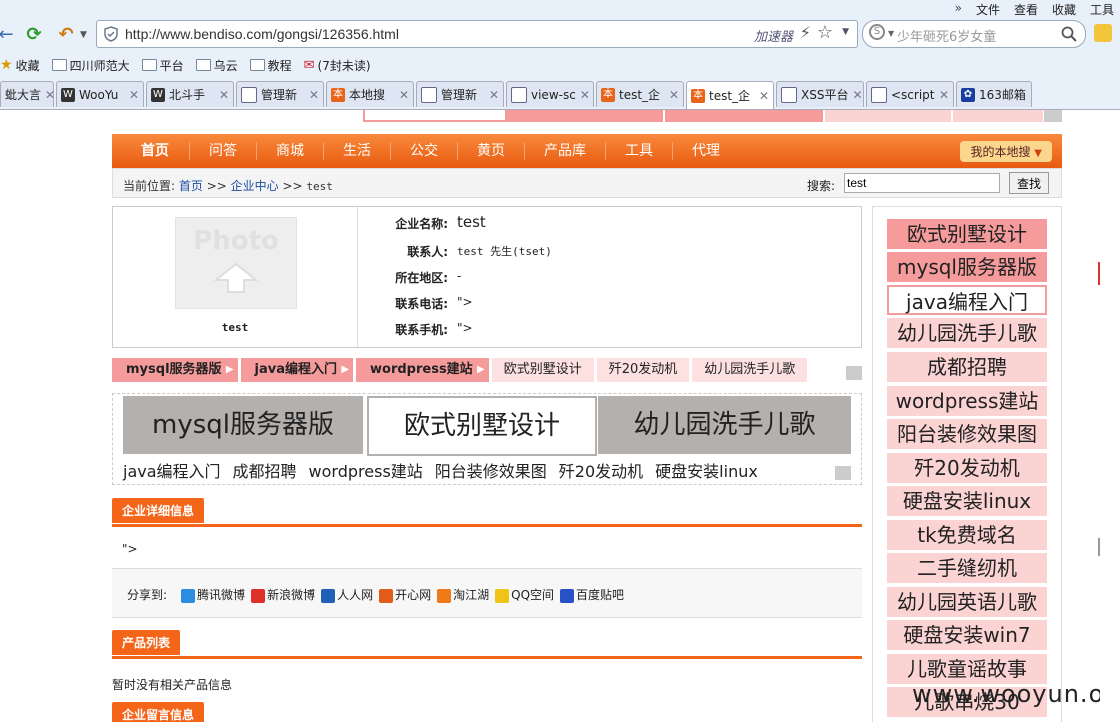  Describe the element at coordinates (27, 94) in the screenshot. I see `tab-0: 蚍大言✕` at that location.